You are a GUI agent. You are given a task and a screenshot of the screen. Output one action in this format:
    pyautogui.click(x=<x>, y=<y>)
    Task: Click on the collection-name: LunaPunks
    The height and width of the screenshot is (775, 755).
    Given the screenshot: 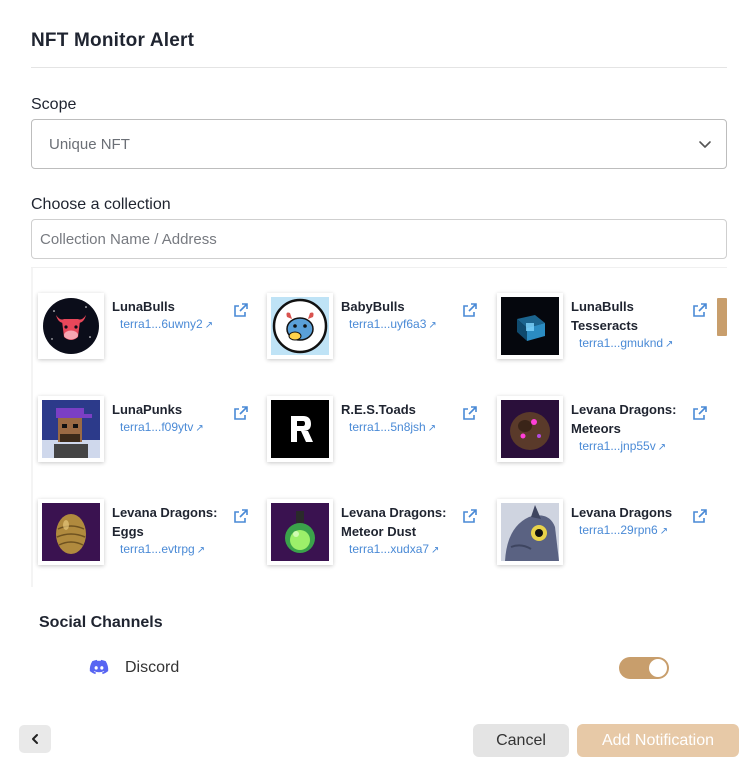 What is the action you would take?
    pyautogui.click(x=147, y=409)
    